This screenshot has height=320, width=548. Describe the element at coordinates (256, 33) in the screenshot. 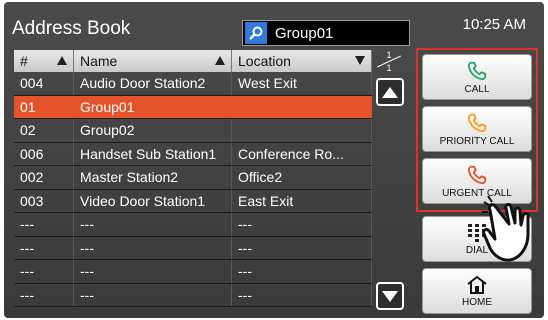

I see `search-icon` at that location.